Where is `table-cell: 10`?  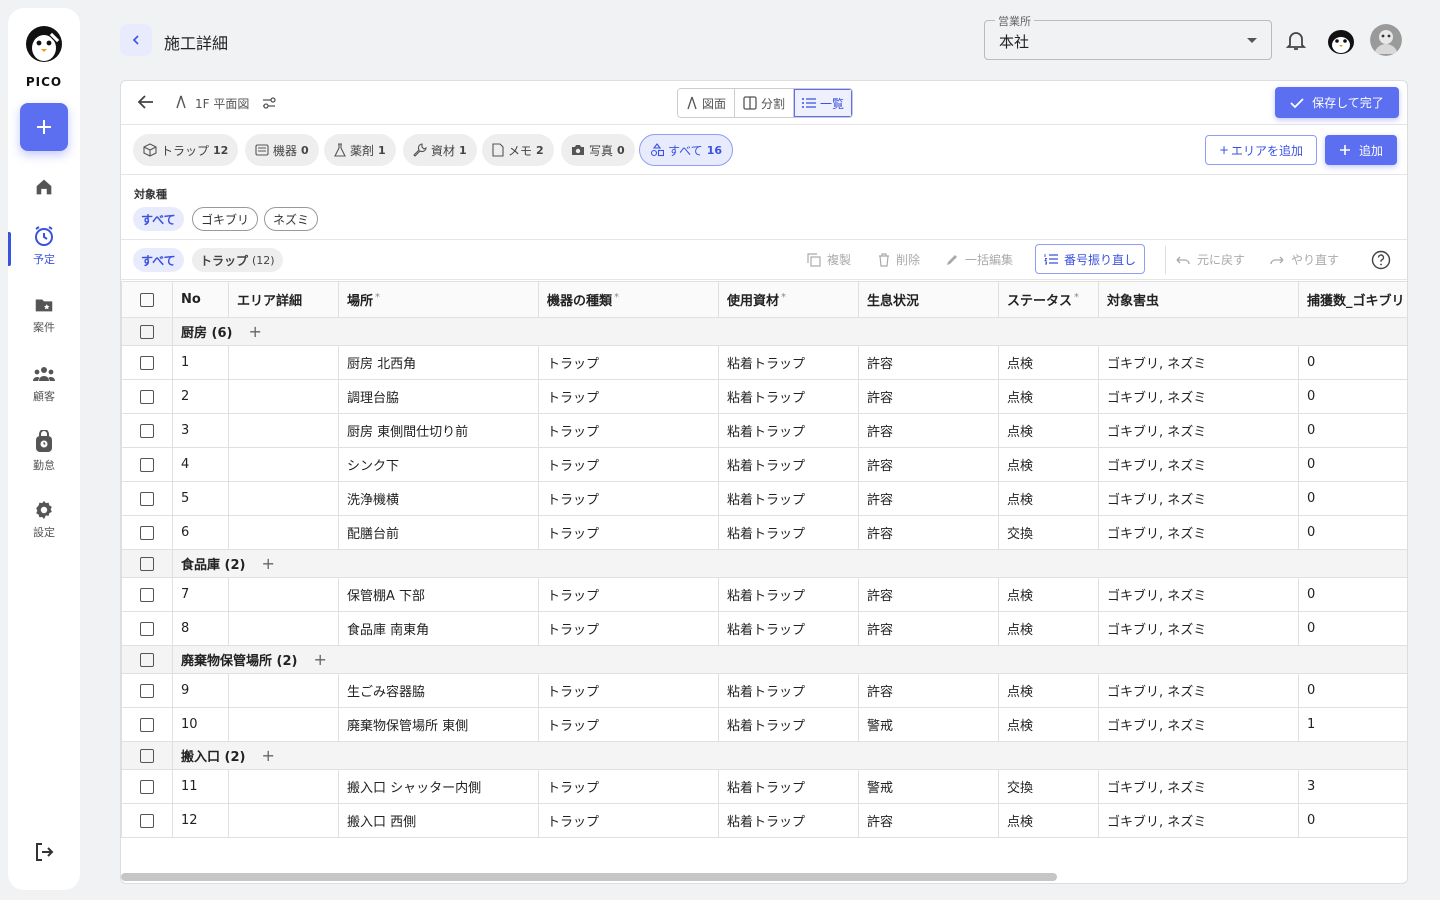 table-cell: 10 is located at coordinates (200, 724).